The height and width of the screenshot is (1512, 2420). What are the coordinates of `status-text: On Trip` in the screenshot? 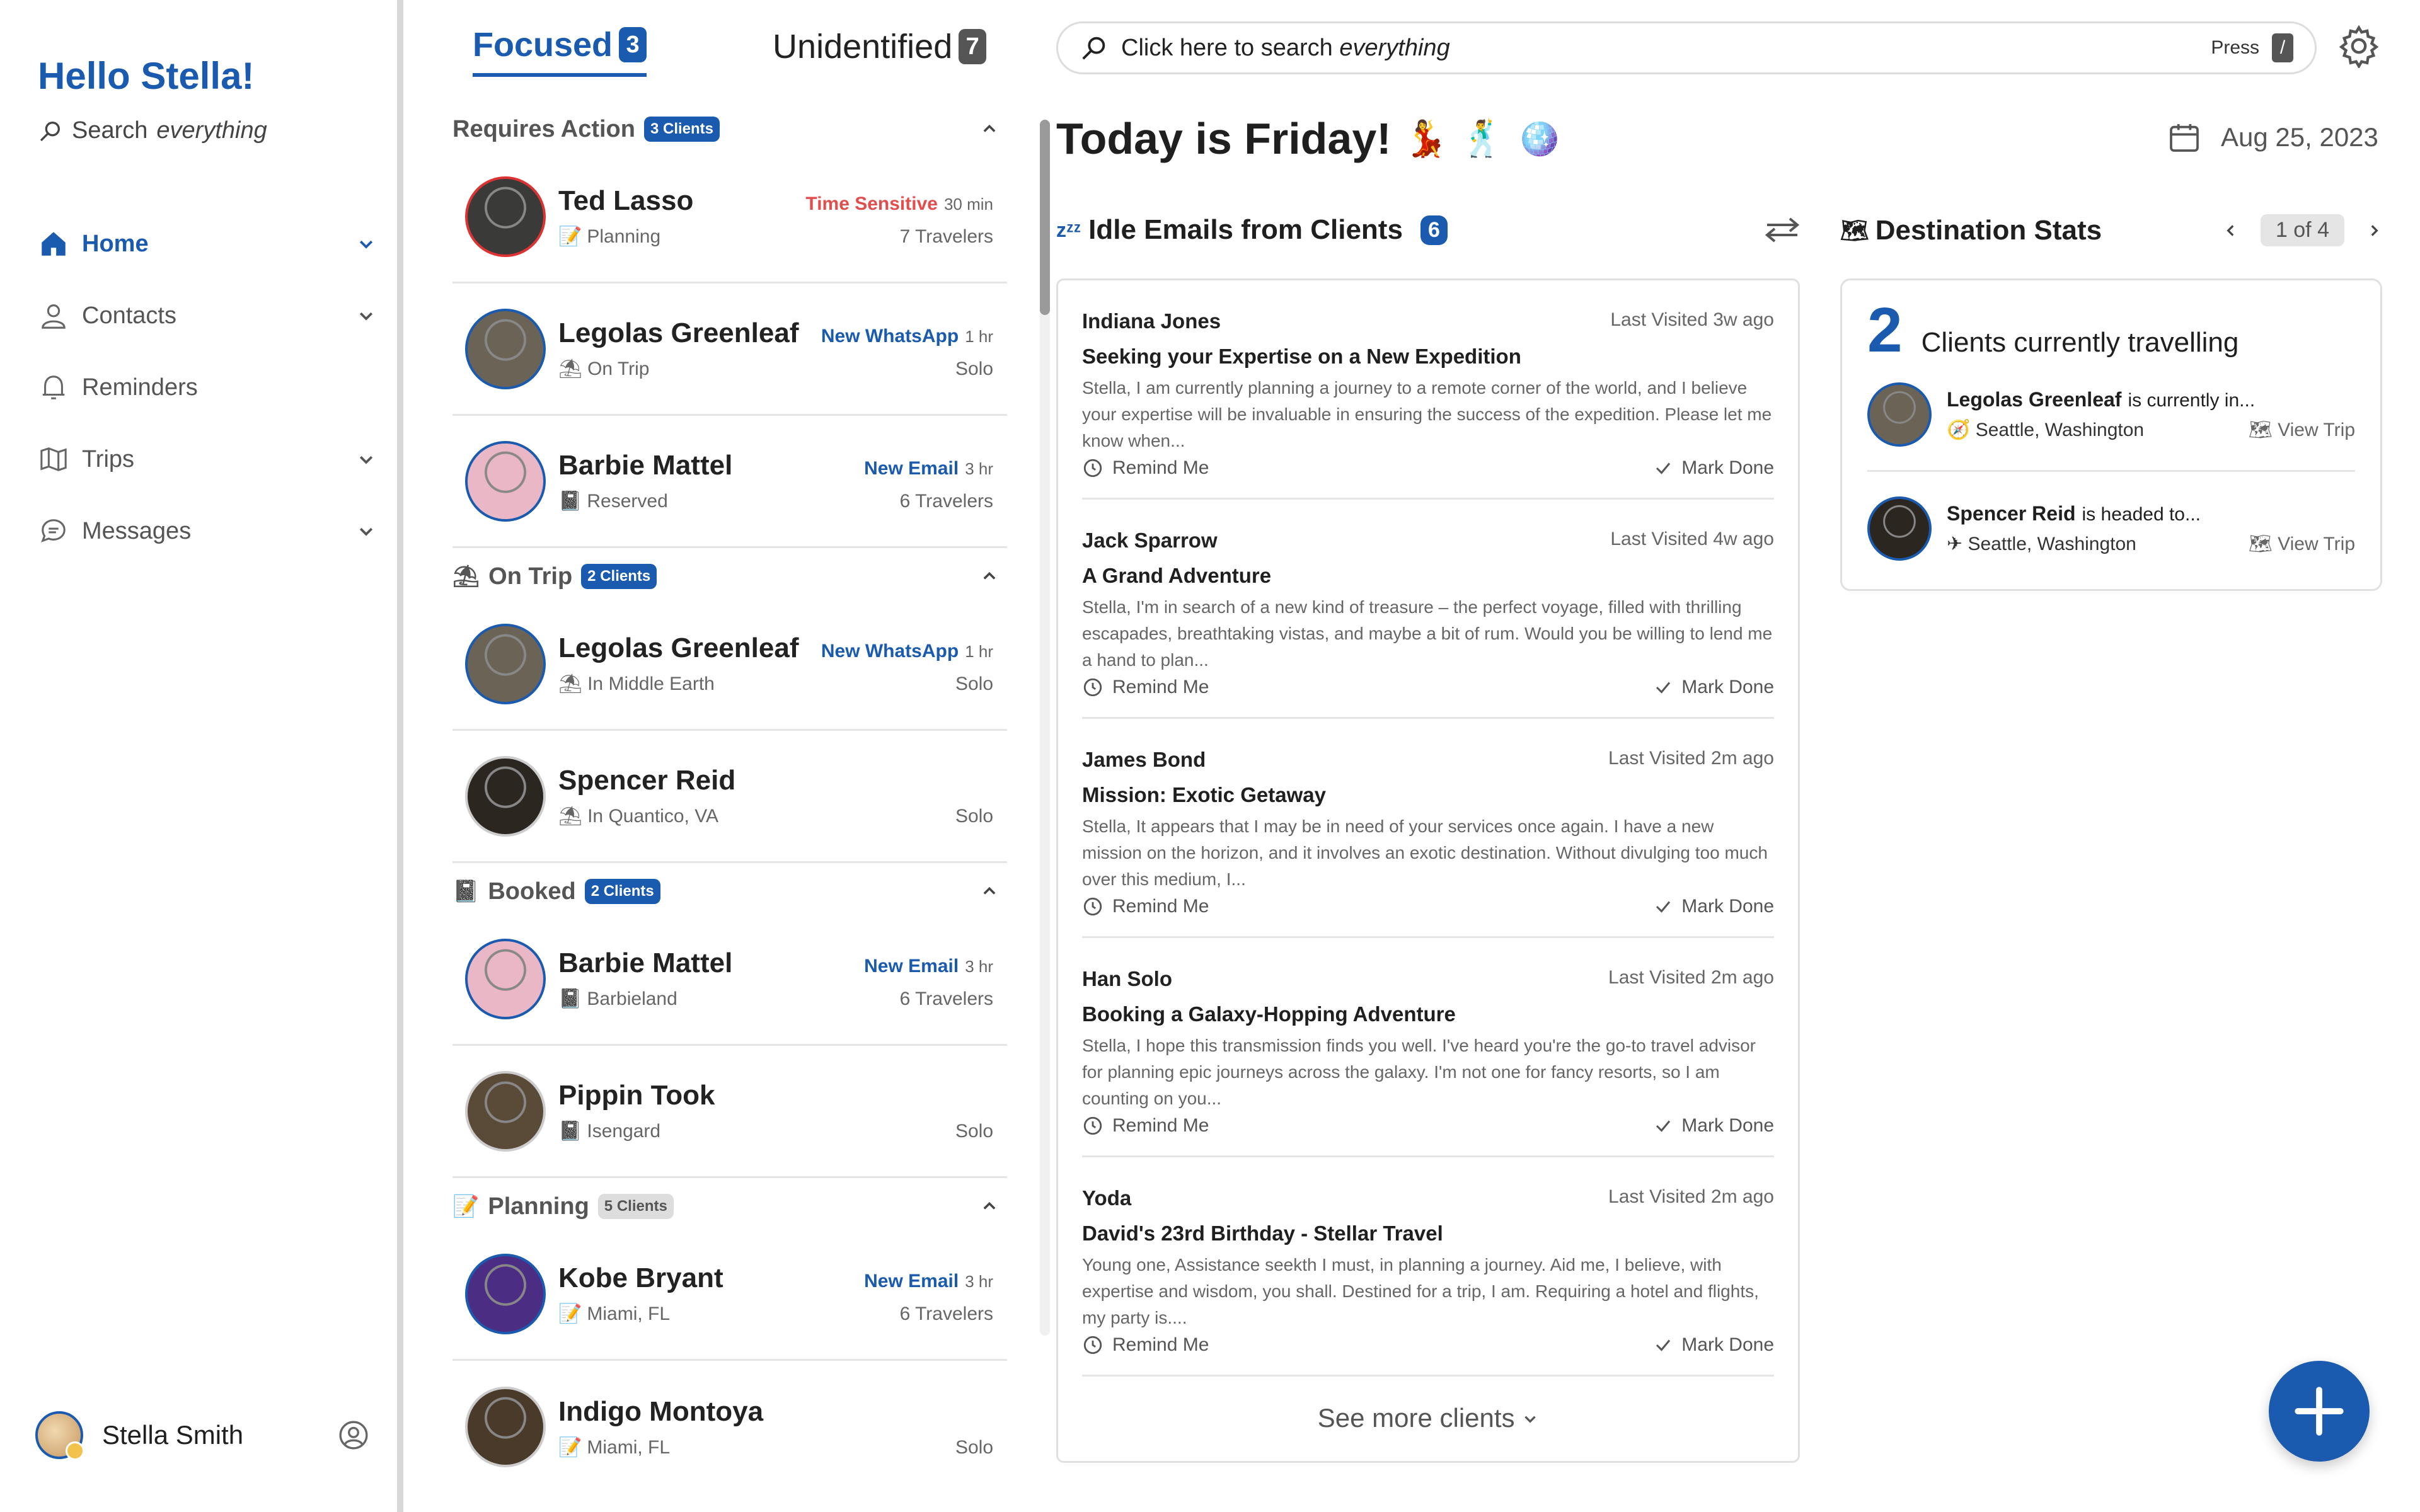 It's located at (618, 368).